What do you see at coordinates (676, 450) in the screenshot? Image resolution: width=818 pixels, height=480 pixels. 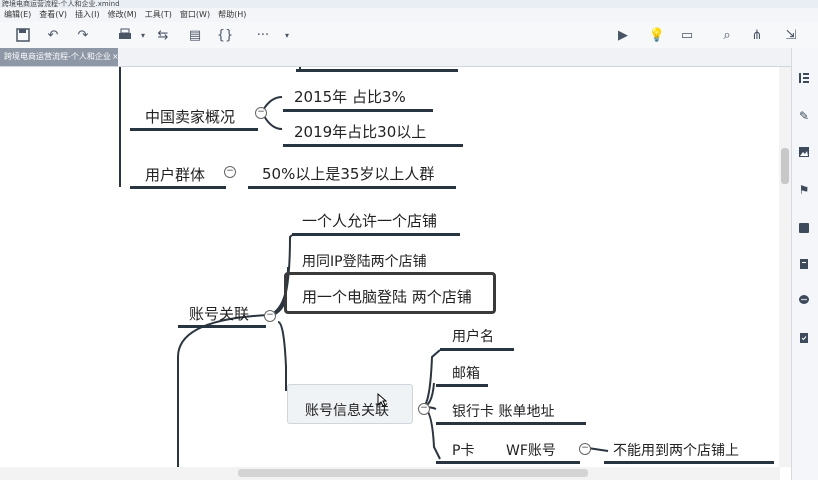 I see `topic-not-two-stores: 不能用到两个店铺上` at bounding box center [676, 450].